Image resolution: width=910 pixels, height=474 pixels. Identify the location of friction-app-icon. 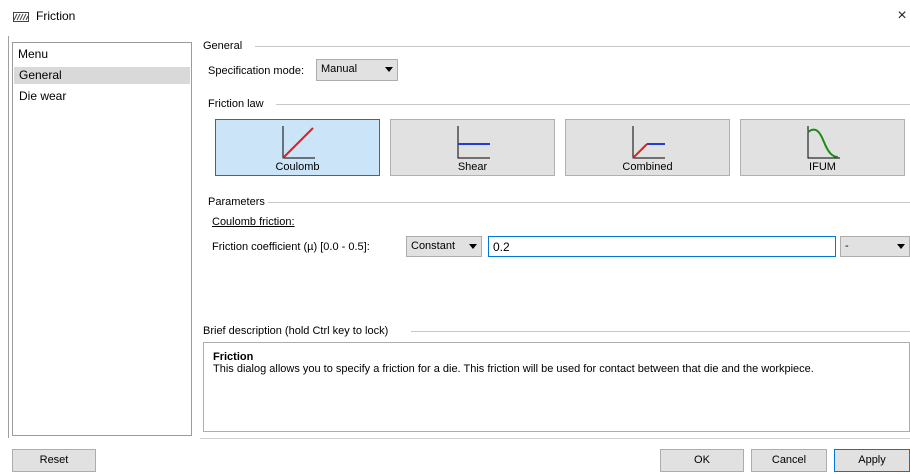
(21, 17).